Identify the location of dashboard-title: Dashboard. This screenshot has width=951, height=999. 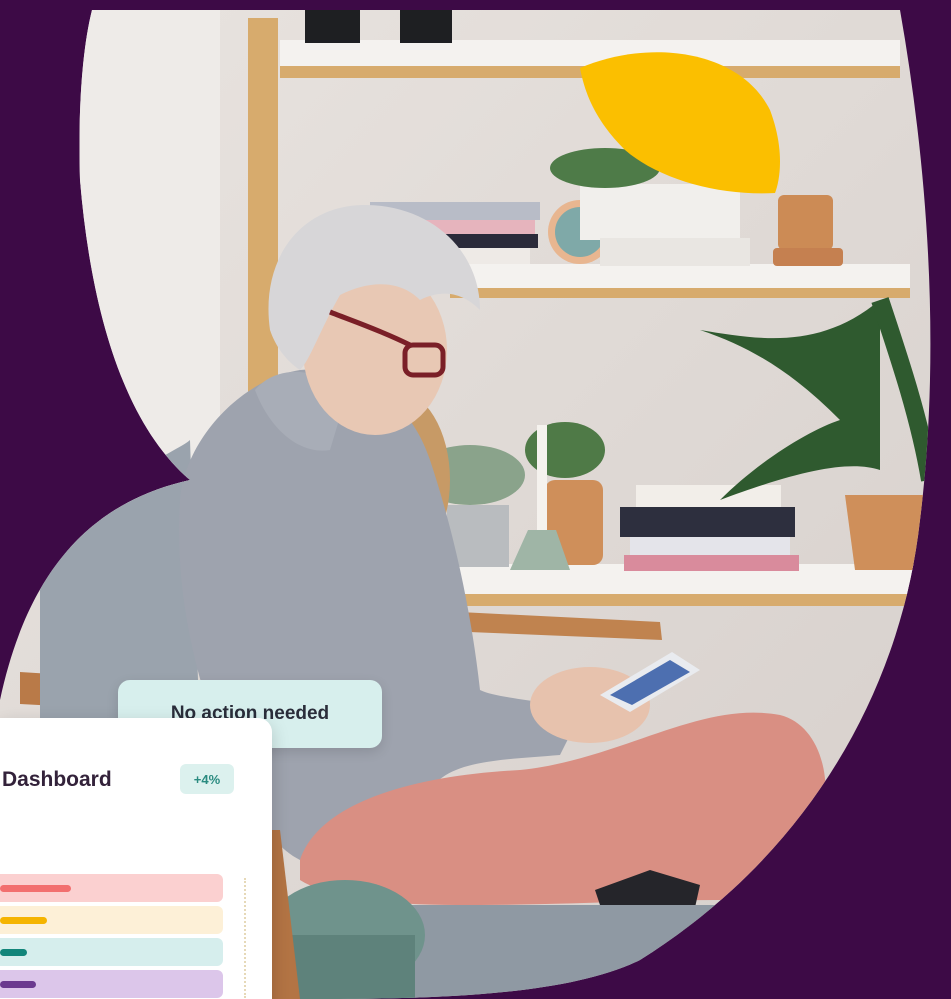
(57, 779).